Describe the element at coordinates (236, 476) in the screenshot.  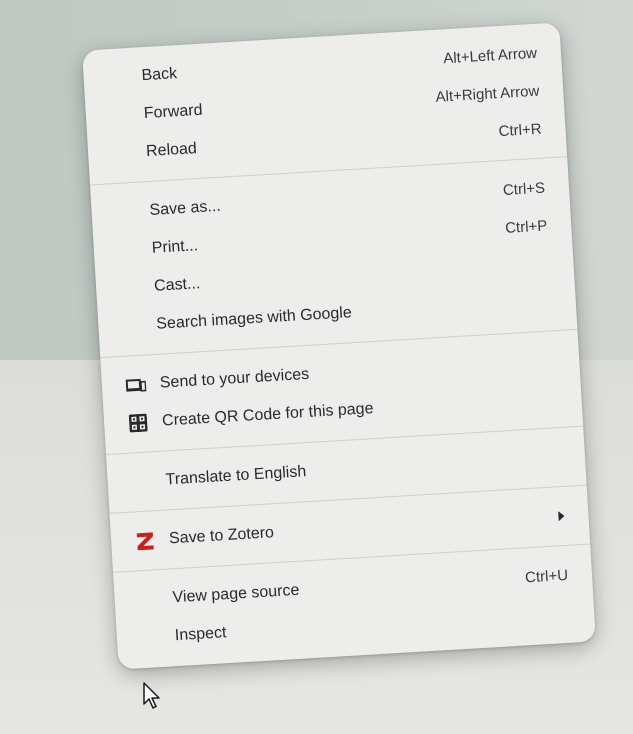
I see `menu-item-label: Translate to English` at that location.